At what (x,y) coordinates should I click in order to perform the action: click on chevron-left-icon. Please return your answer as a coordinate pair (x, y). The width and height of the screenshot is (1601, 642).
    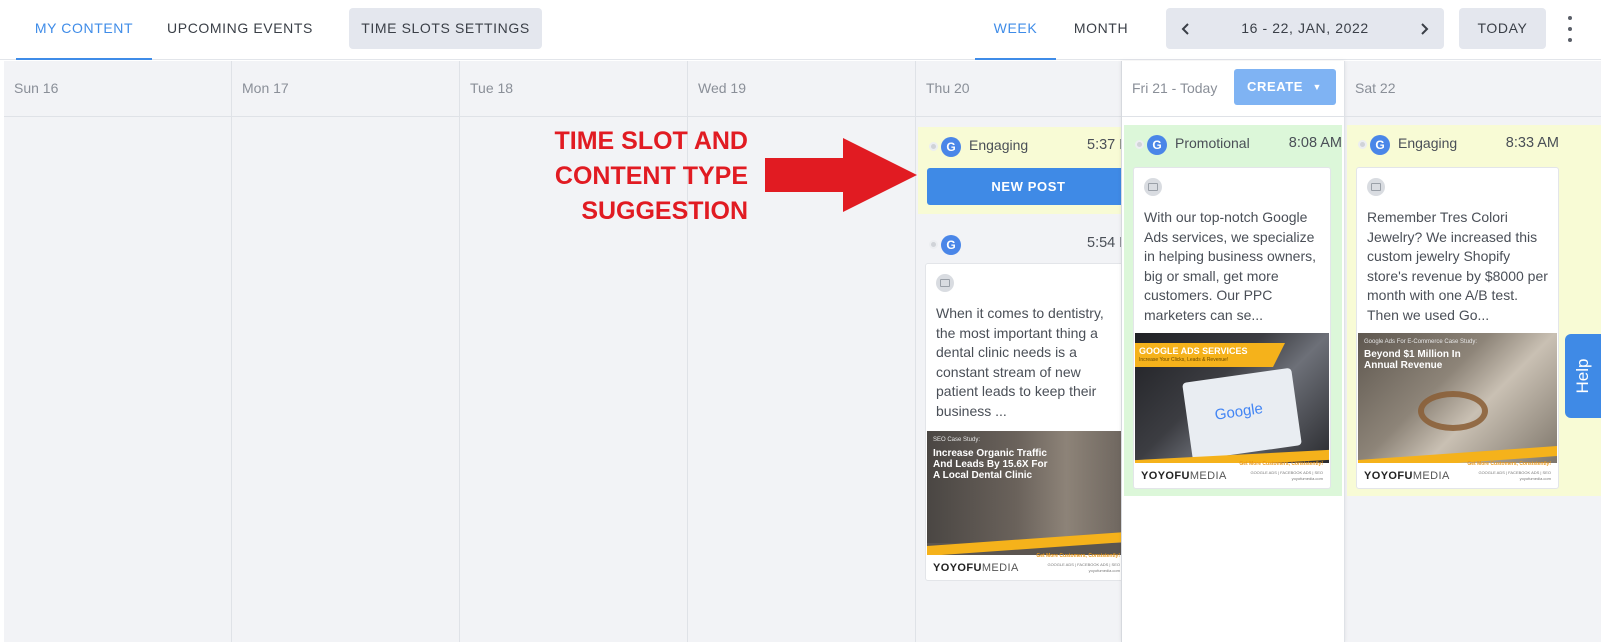
    Looking at the image, I should click on (1185, 28).